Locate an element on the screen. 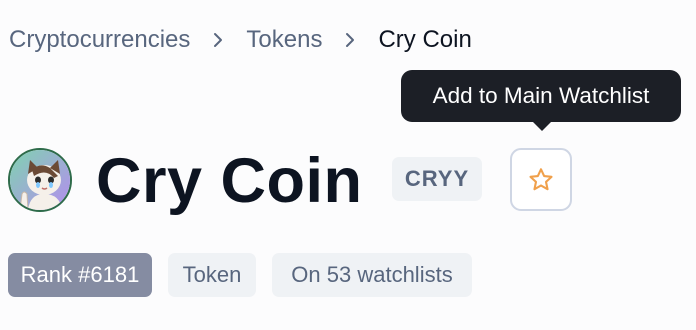 The width and height of the screenshot is (696, 330). watchlist-tooltip: Add to Main Watchlist is located at coordinates (541, 96).